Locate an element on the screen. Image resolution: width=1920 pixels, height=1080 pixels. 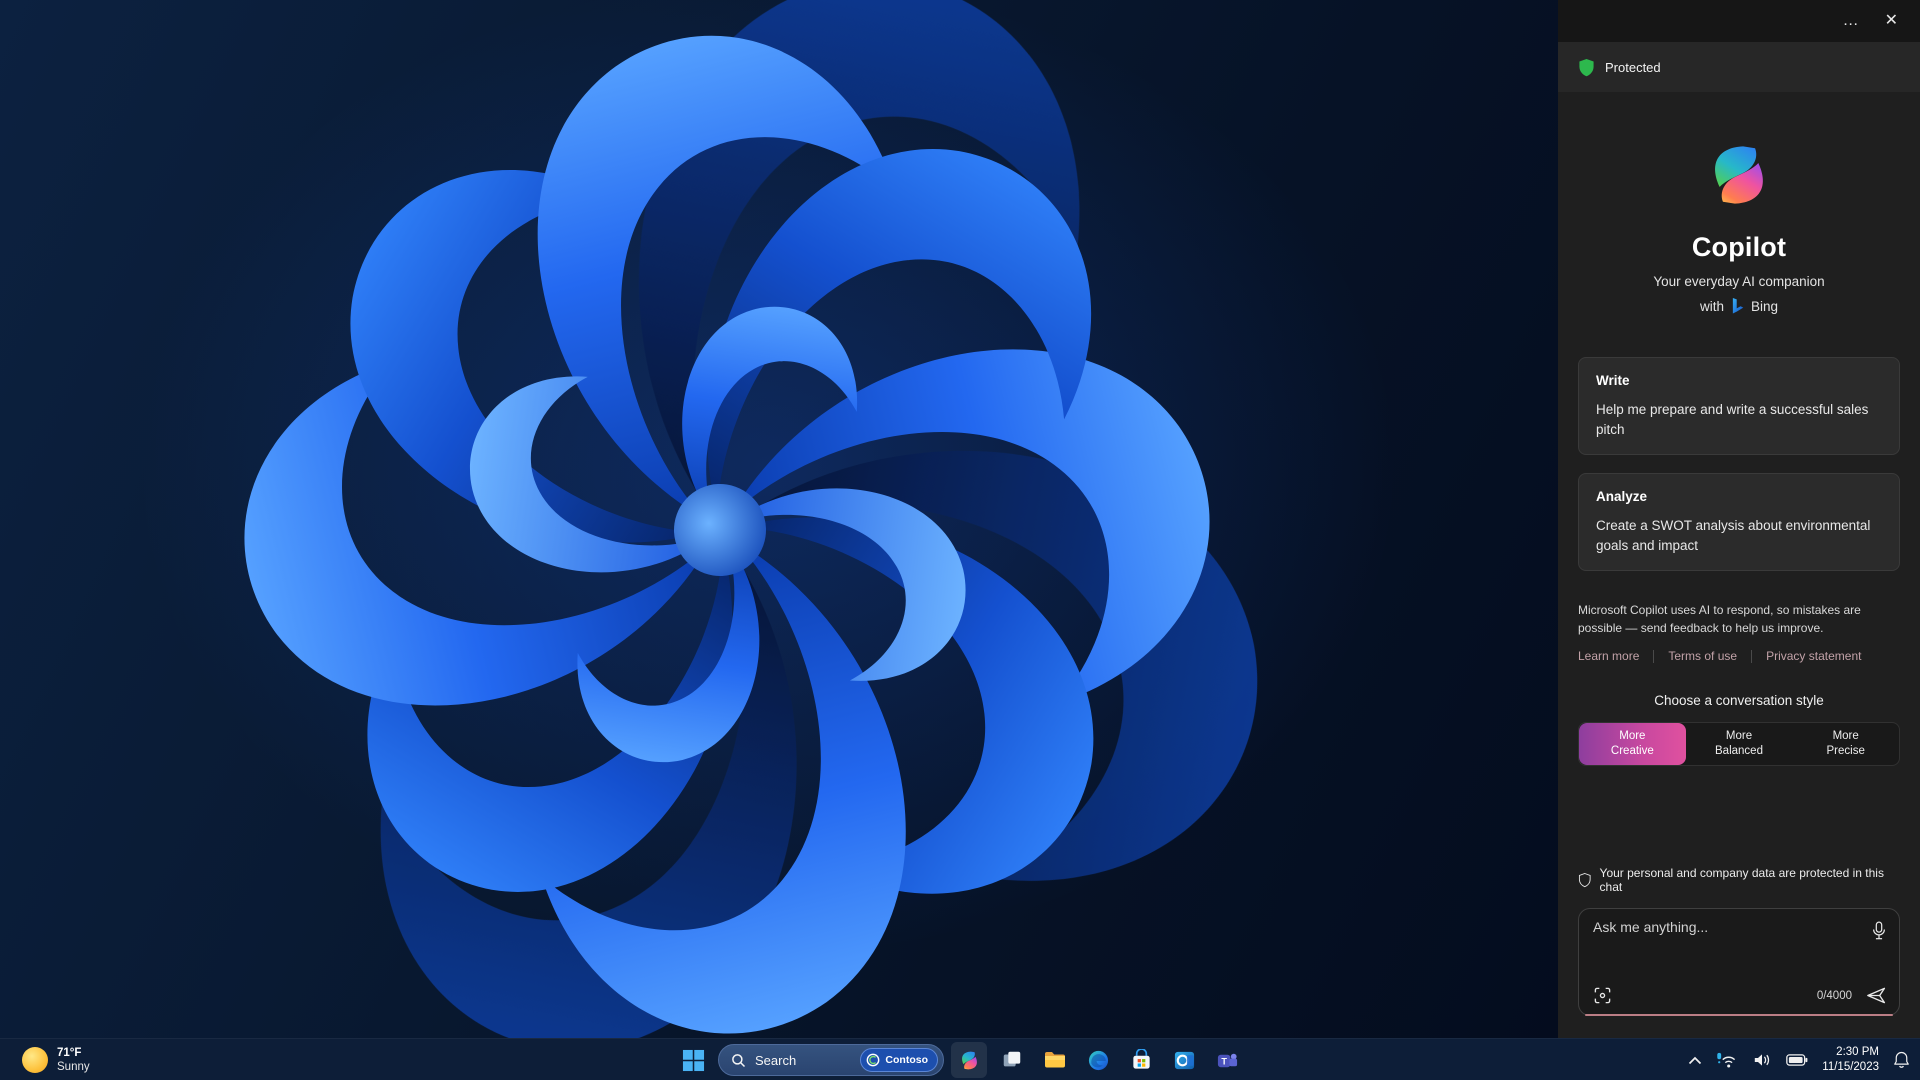
search-company-badge: Contoso is located at coordinates (899, 1060).